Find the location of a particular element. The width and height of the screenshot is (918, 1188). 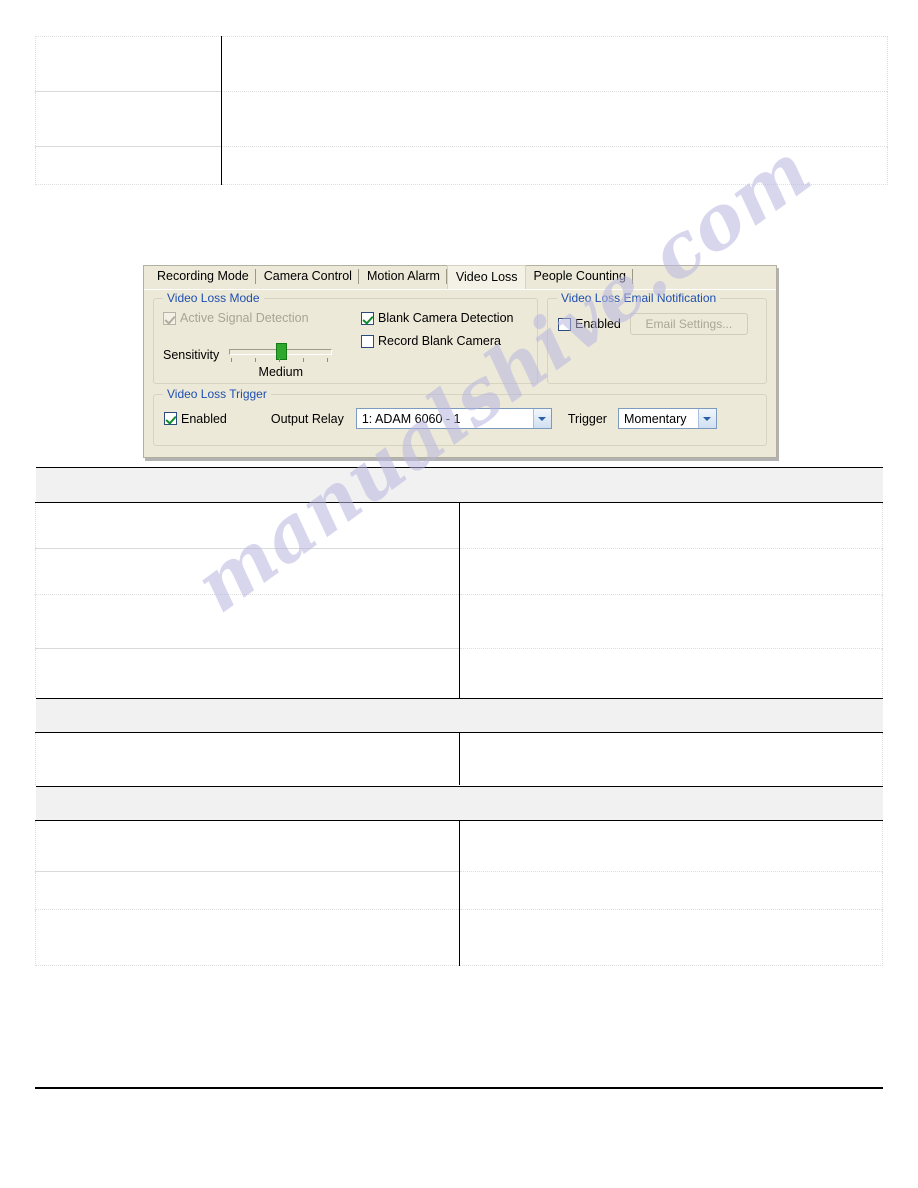

tab-camera-control: Camera Control is located at coordinates (307, 276).